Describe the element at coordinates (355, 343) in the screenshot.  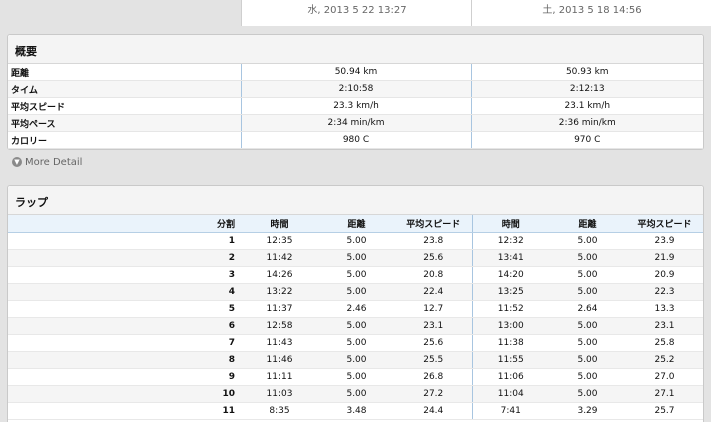
I see `lap-row: 7 11:43 5.00 25.6 11:38 5.00 25.8` at that location.